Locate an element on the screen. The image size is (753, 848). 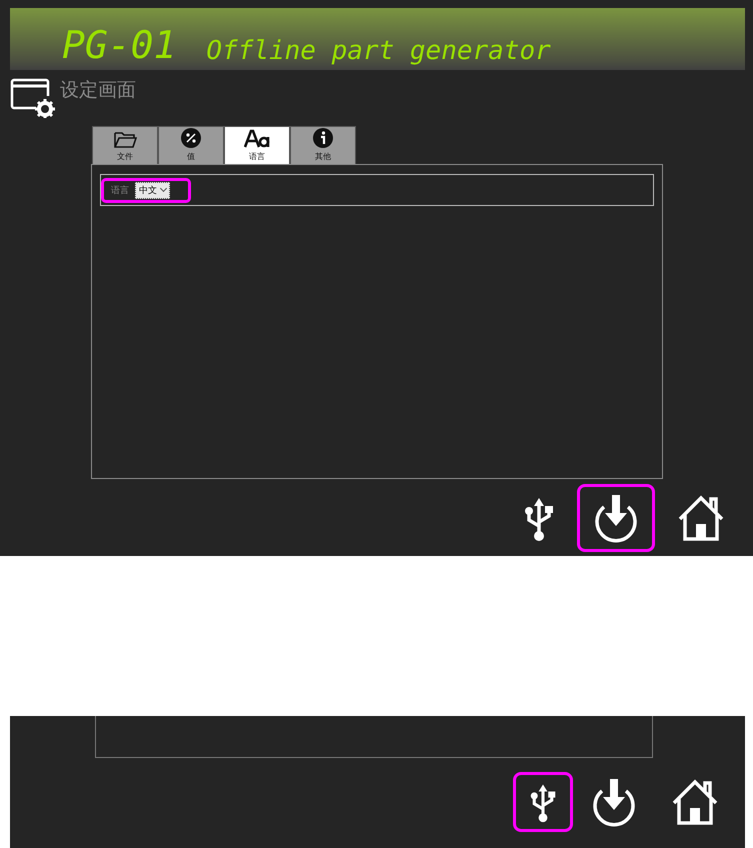
tab: 文件 is located at coordinates (125, 145).